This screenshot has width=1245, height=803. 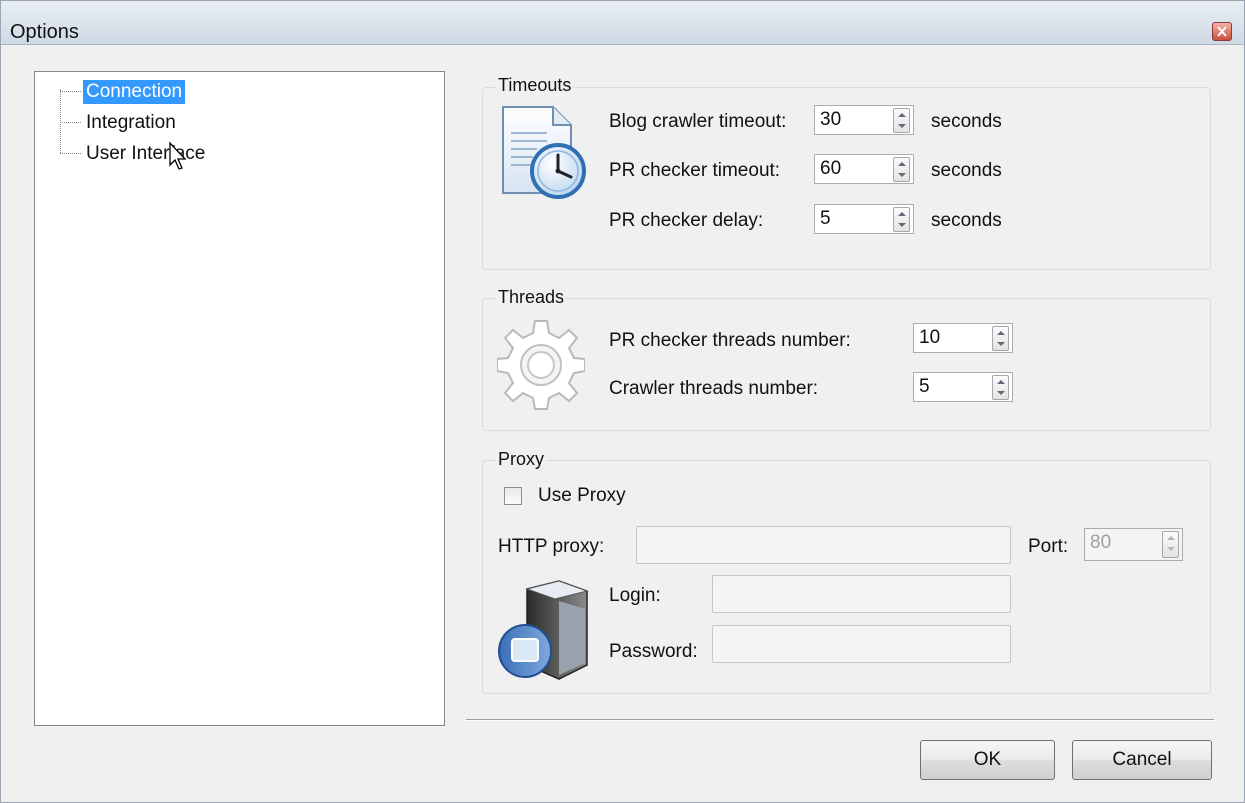 I want to click on button-separator, so click(x=840, y=720).